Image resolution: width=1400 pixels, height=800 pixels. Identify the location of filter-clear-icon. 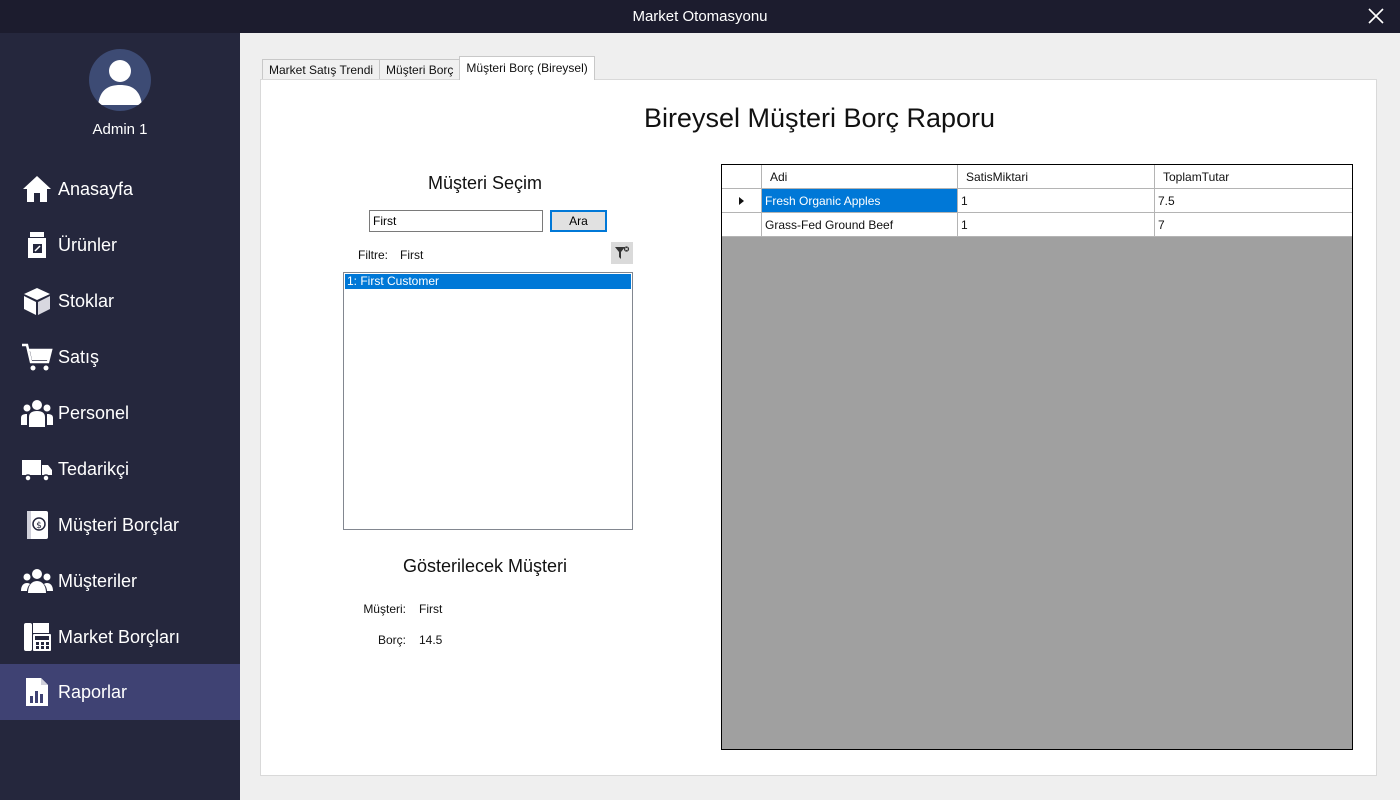
(622, 252).